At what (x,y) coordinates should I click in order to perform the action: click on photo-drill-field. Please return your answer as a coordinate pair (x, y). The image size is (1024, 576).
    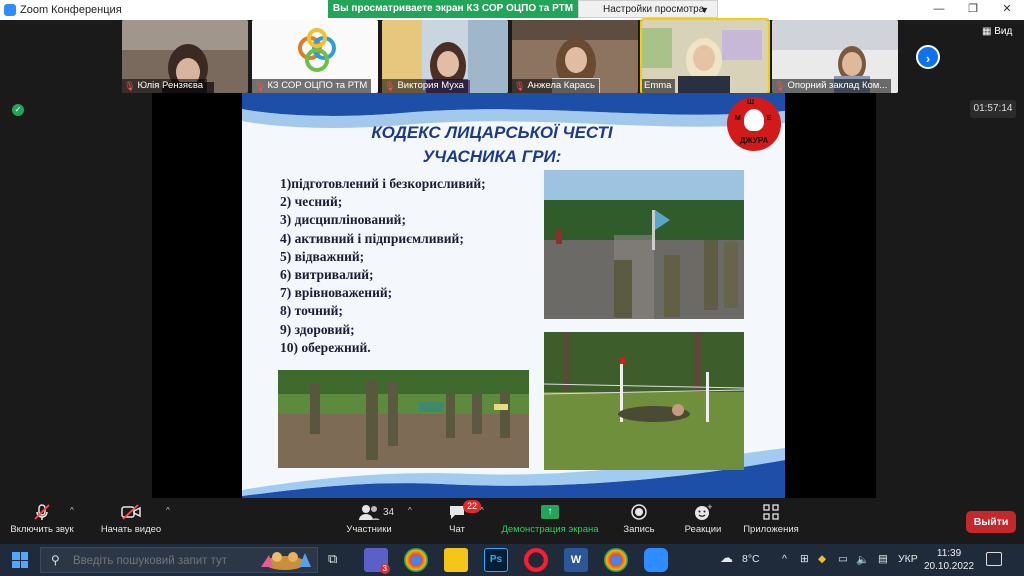
    Looking at the image, I should click on (403, 419).